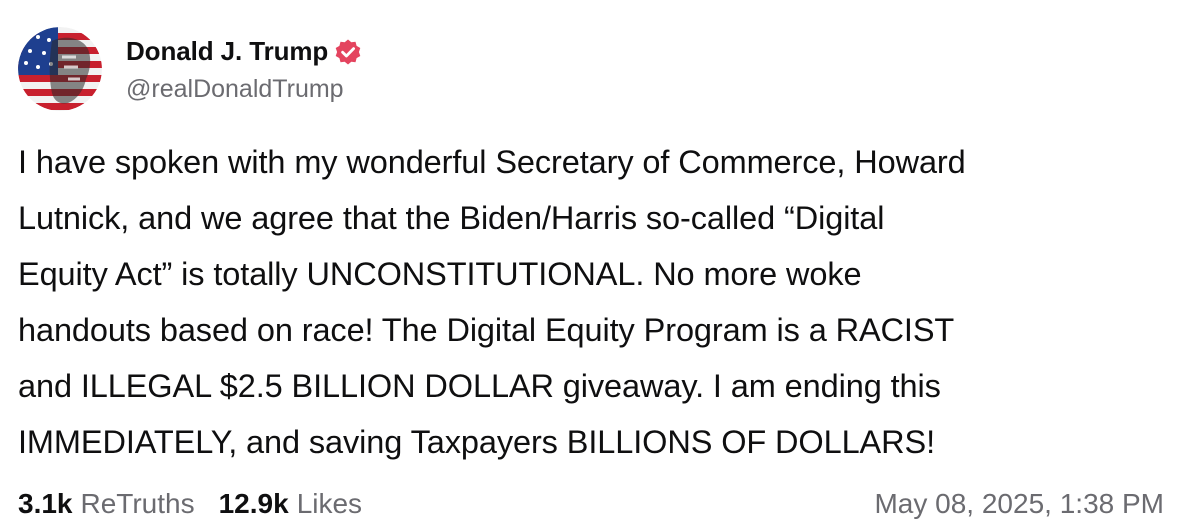 The image size is (1182, 532). I want to click on author-names: Donald J. Trump @realDonaldTrump, so click(244, 69).